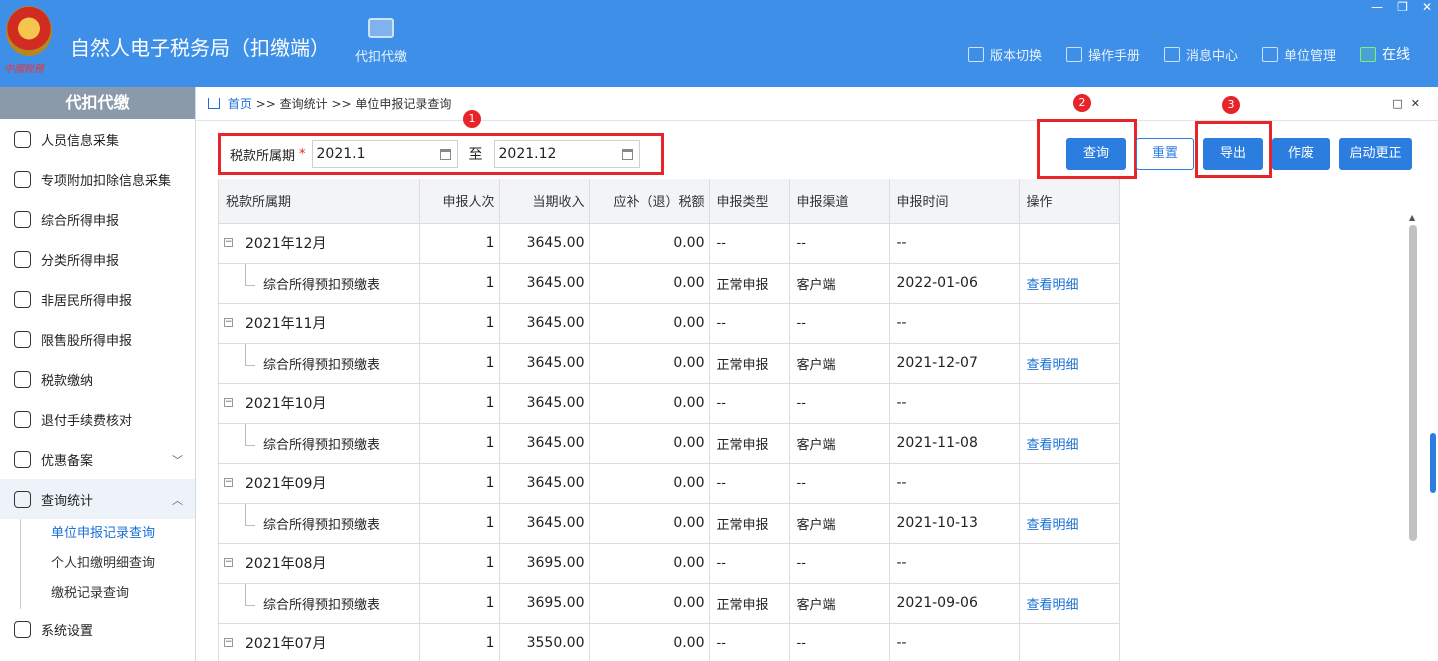 The width and height of the screenshot is (1438, 661). Describe the element at coordinates (381, 41) in the screenshot. I see `module-withhold-button: 代扣代缴` at that location.